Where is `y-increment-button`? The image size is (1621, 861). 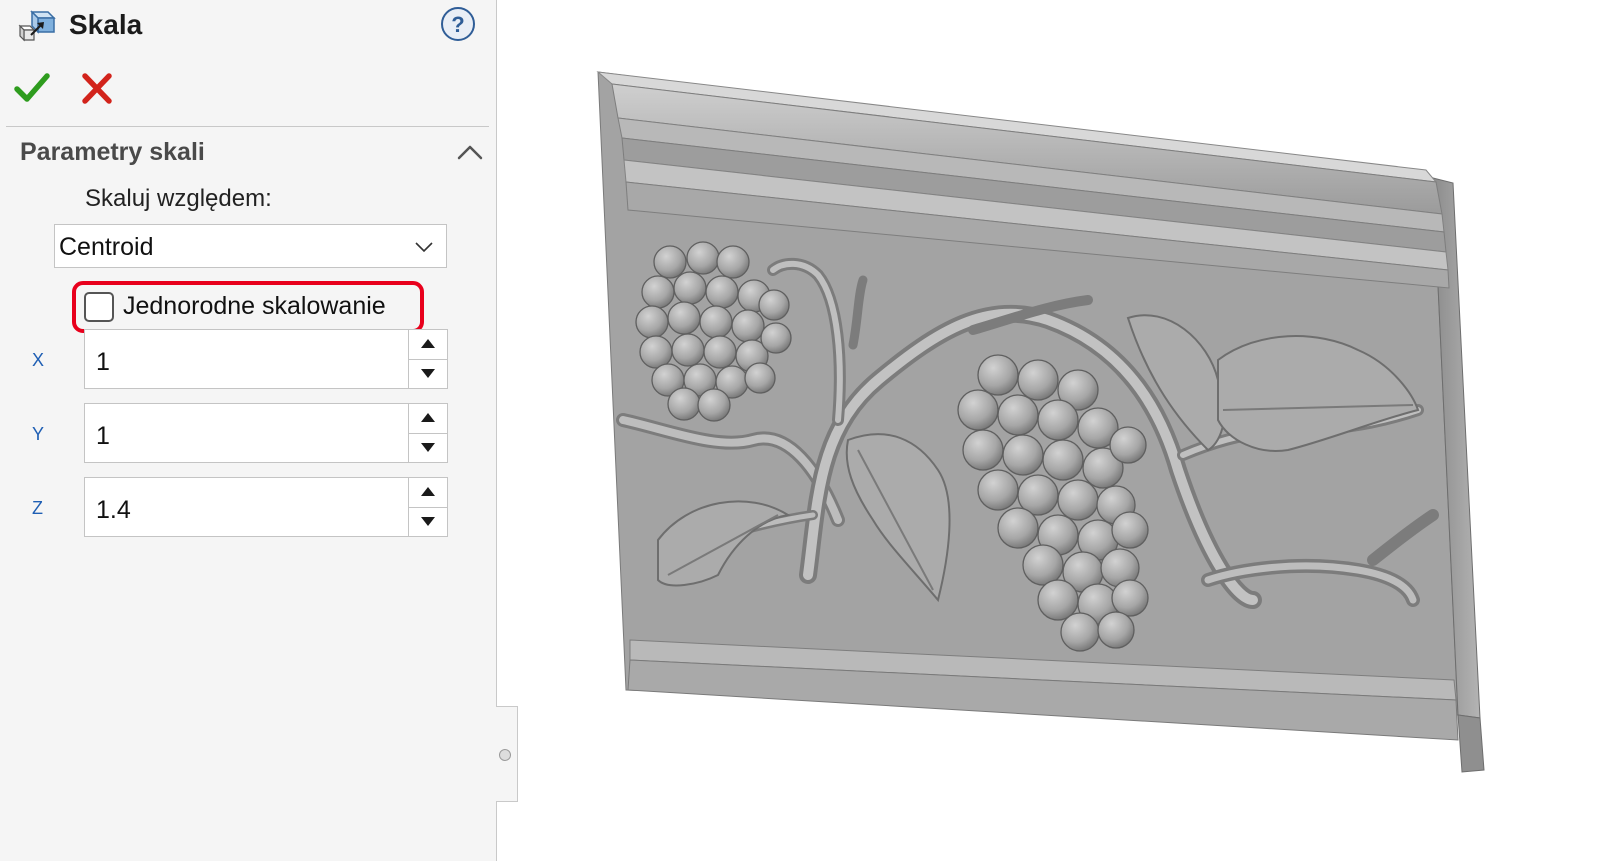 y-increment-button is located at coordinates (428, 419).